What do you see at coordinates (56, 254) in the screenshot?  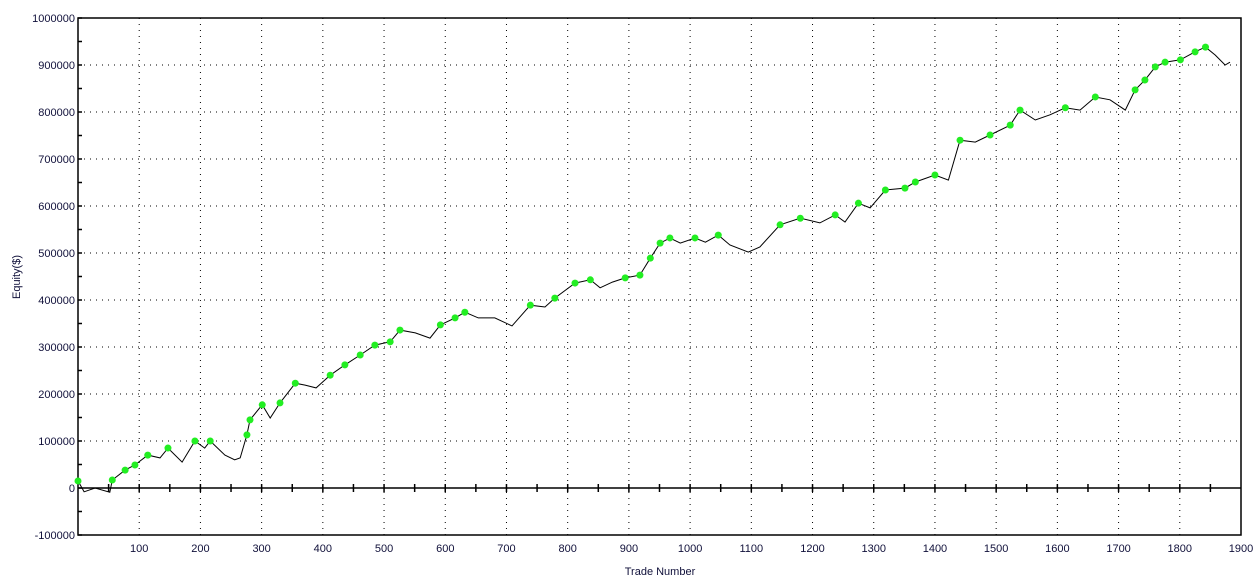 I see `y-tick-label: 500000` at bounding box center [56, 254].